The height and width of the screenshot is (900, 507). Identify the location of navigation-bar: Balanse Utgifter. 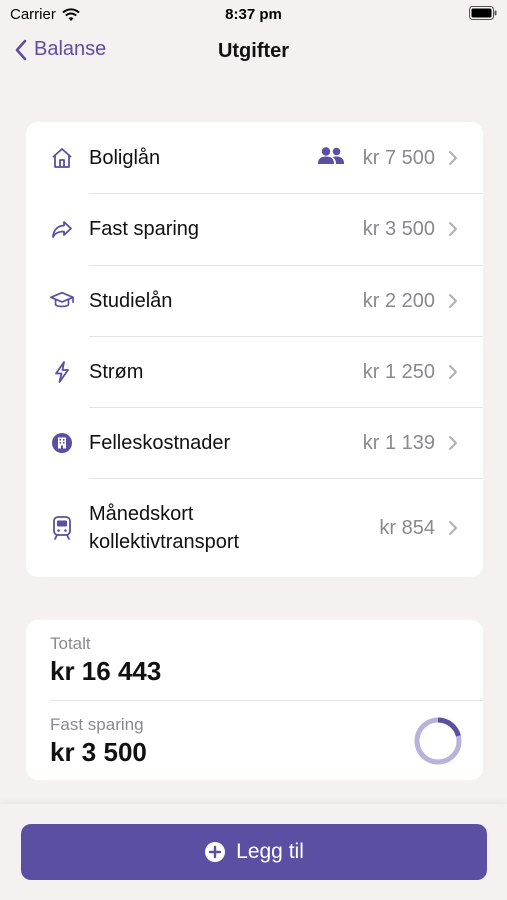
(253, 53).